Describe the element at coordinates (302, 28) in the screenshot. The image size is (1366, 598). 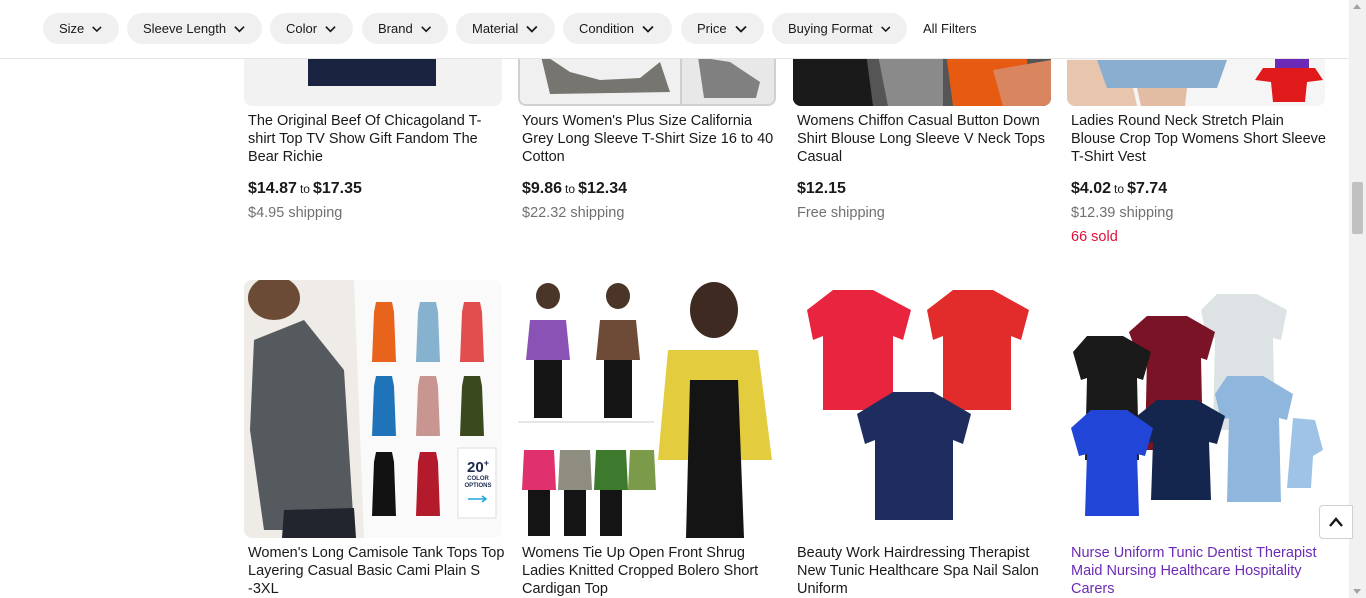
I see `filter-label: Color` at that location.